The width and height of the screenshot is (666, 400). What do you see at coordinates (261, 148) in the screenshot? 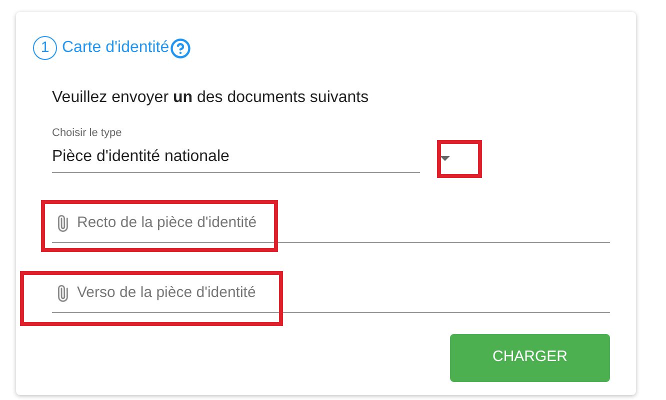
I see `type-select: Choisir le type Pièce d'identité nationale` at bounding box center [261, 148].